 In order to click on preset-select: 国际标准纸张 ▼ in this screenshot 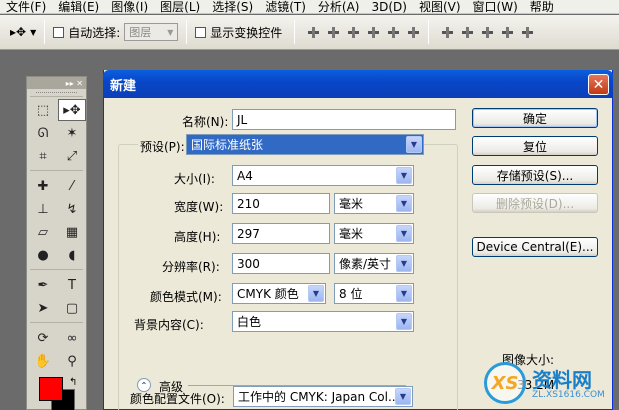, I will do `click(305, 144)`.